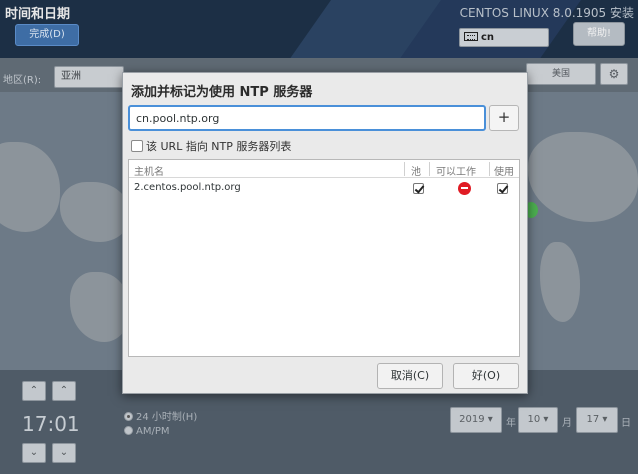  Describe the element at coordinates (561, 74) in the screenshot. I see `city-select: 美国` at that location.